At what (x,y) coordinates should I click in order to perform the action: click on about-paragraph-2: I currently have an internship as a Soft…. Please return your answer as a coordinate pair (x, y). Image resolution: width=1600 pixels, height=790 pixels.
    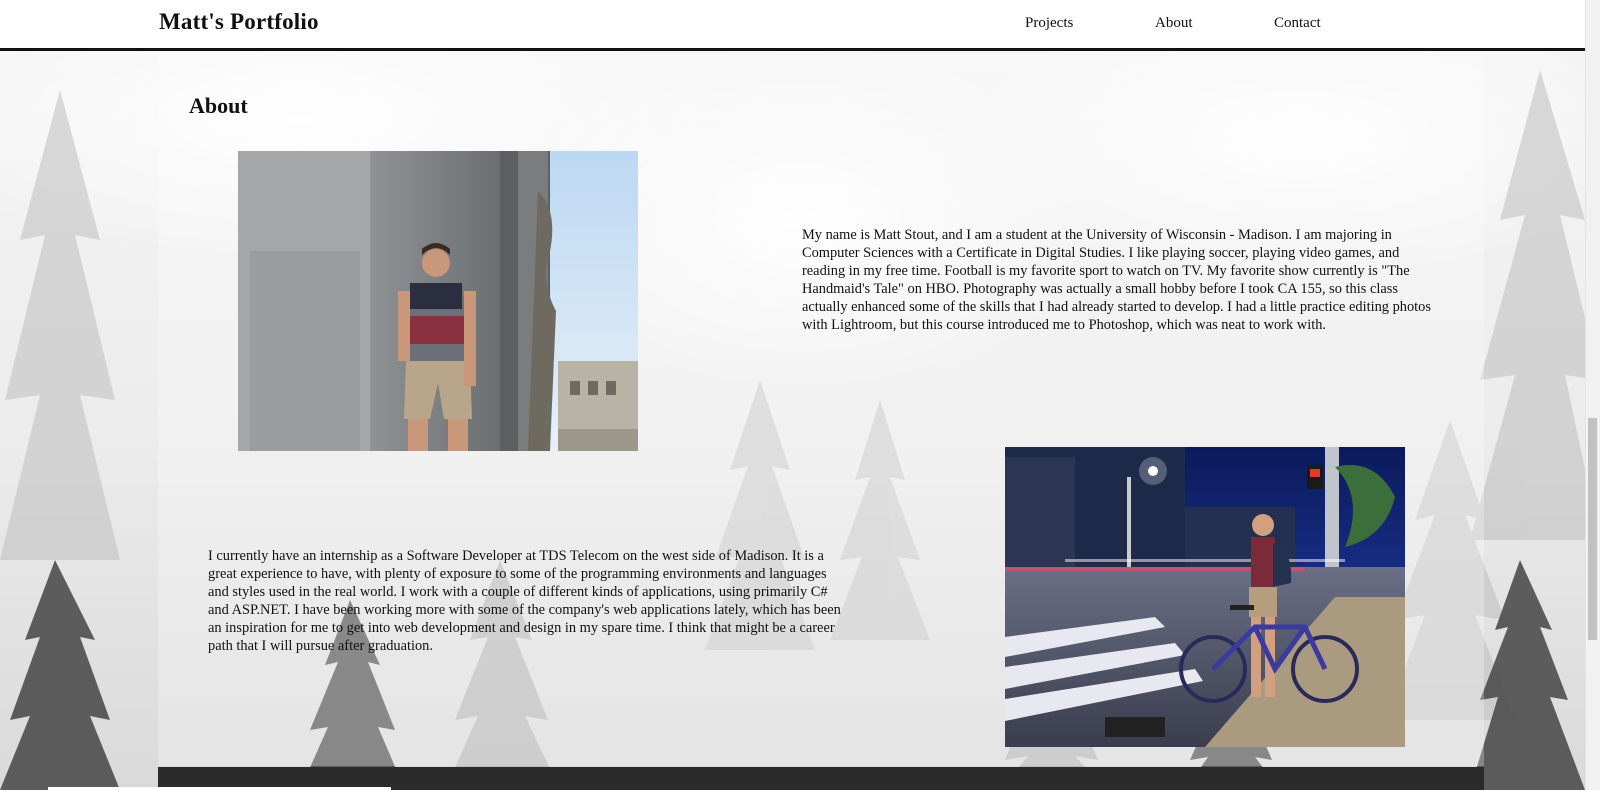
    Looking at the image, I should click on (524, 601).